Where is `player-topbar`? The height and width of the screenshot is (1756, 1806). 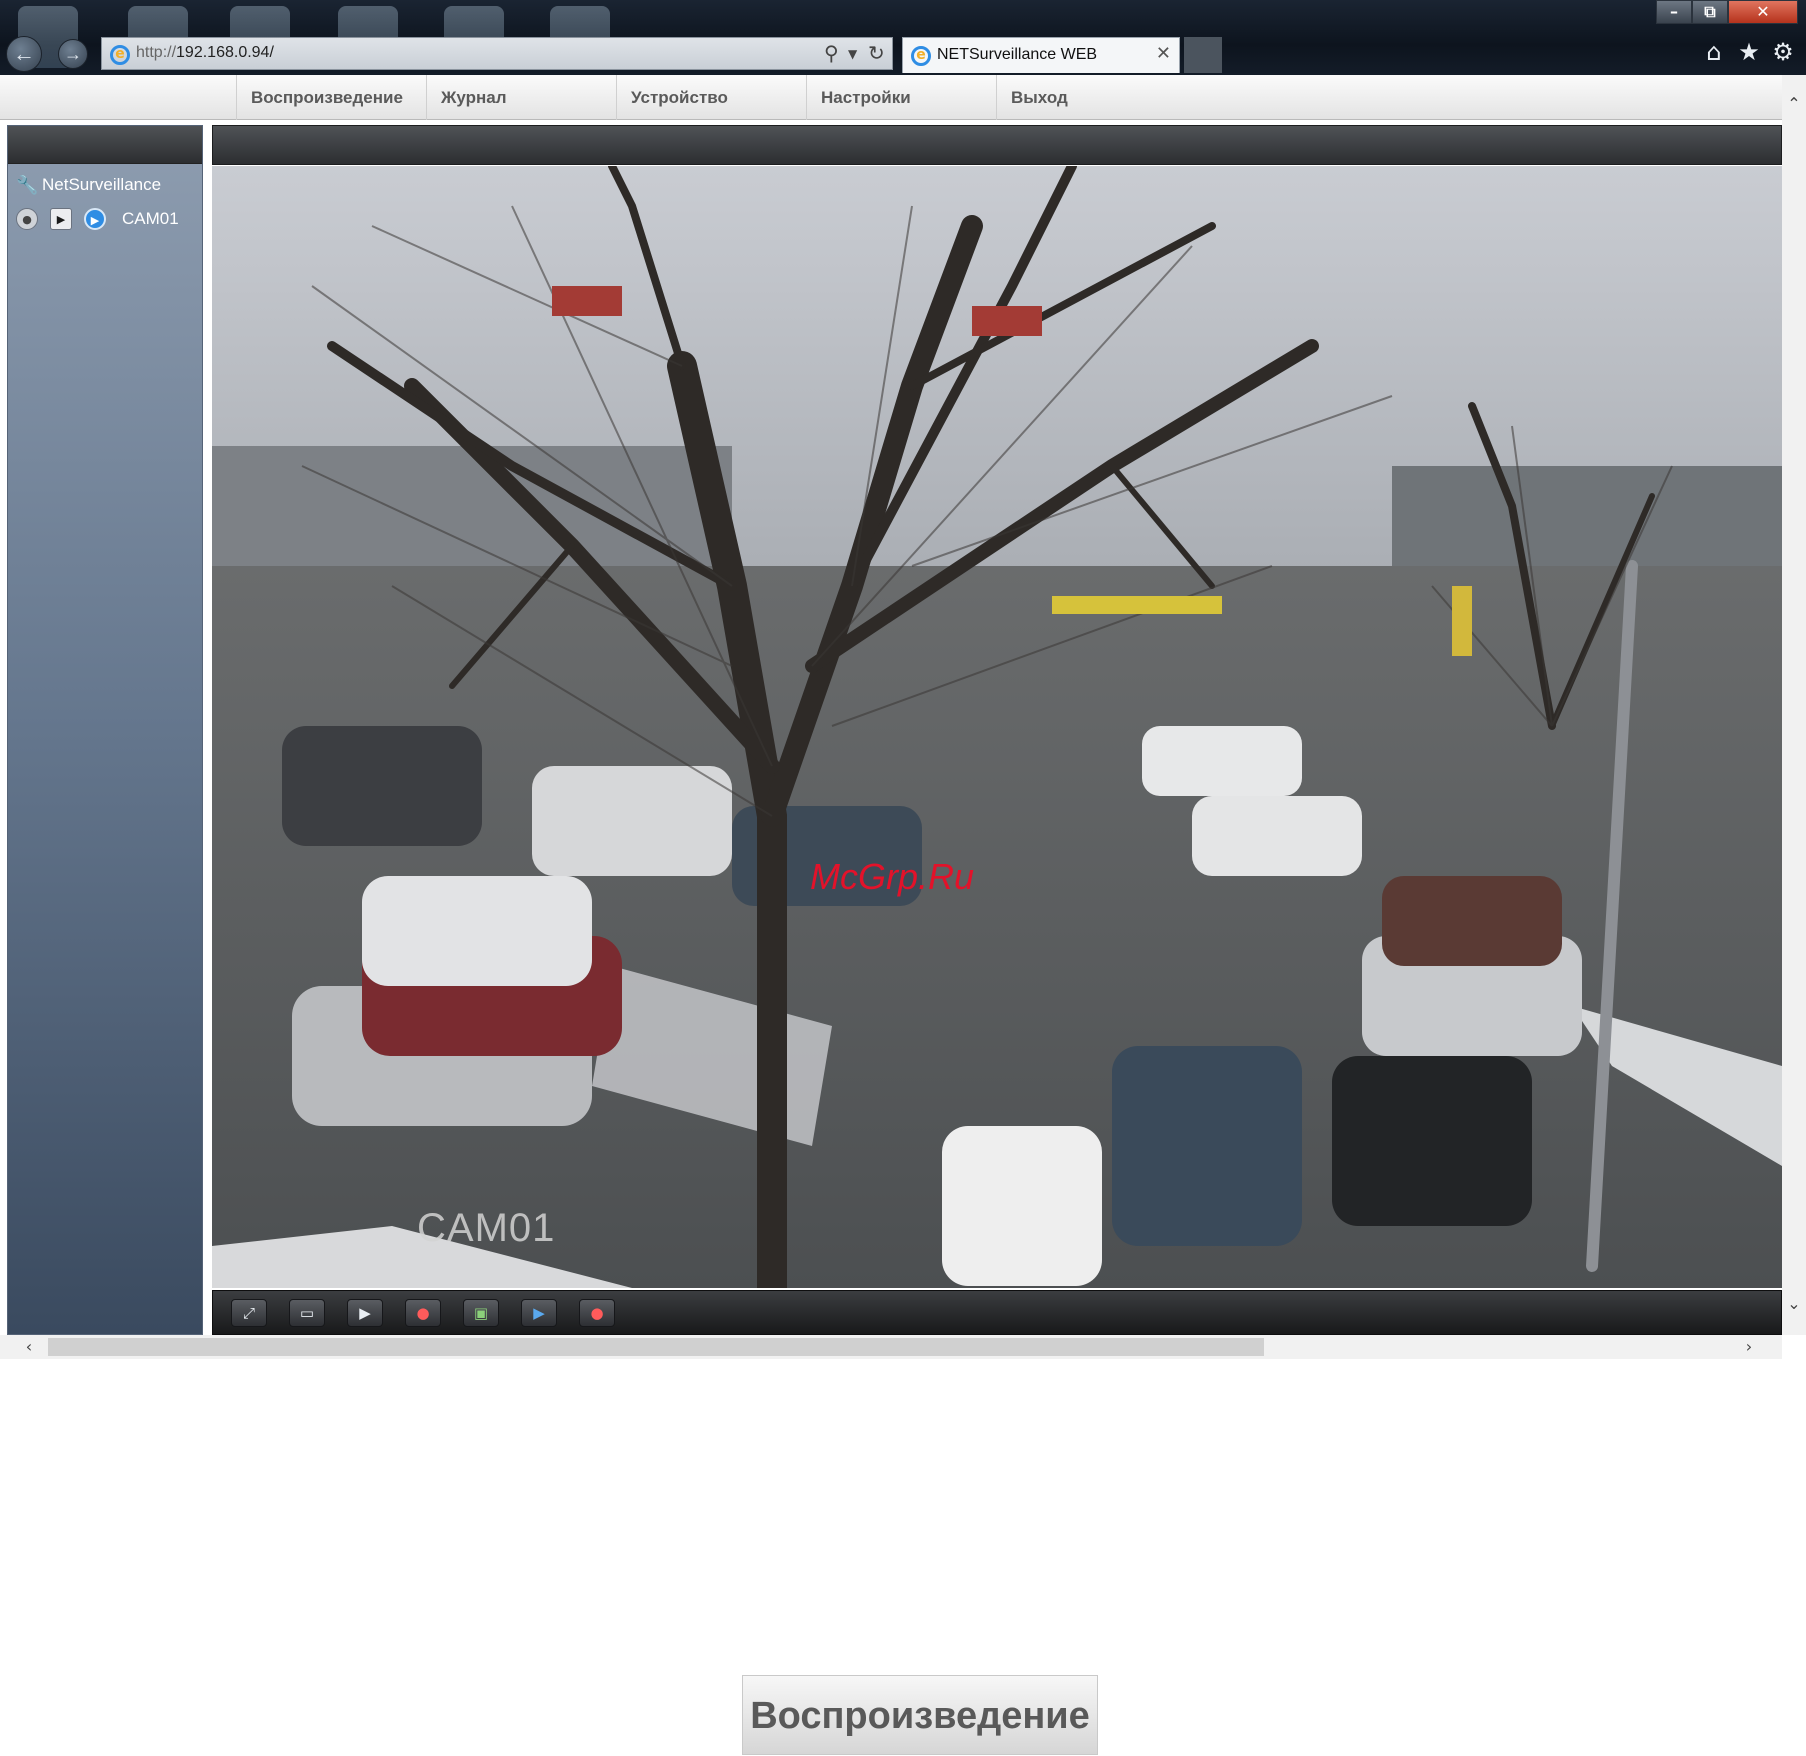 player-topbar is located at coordinates (997, 145).